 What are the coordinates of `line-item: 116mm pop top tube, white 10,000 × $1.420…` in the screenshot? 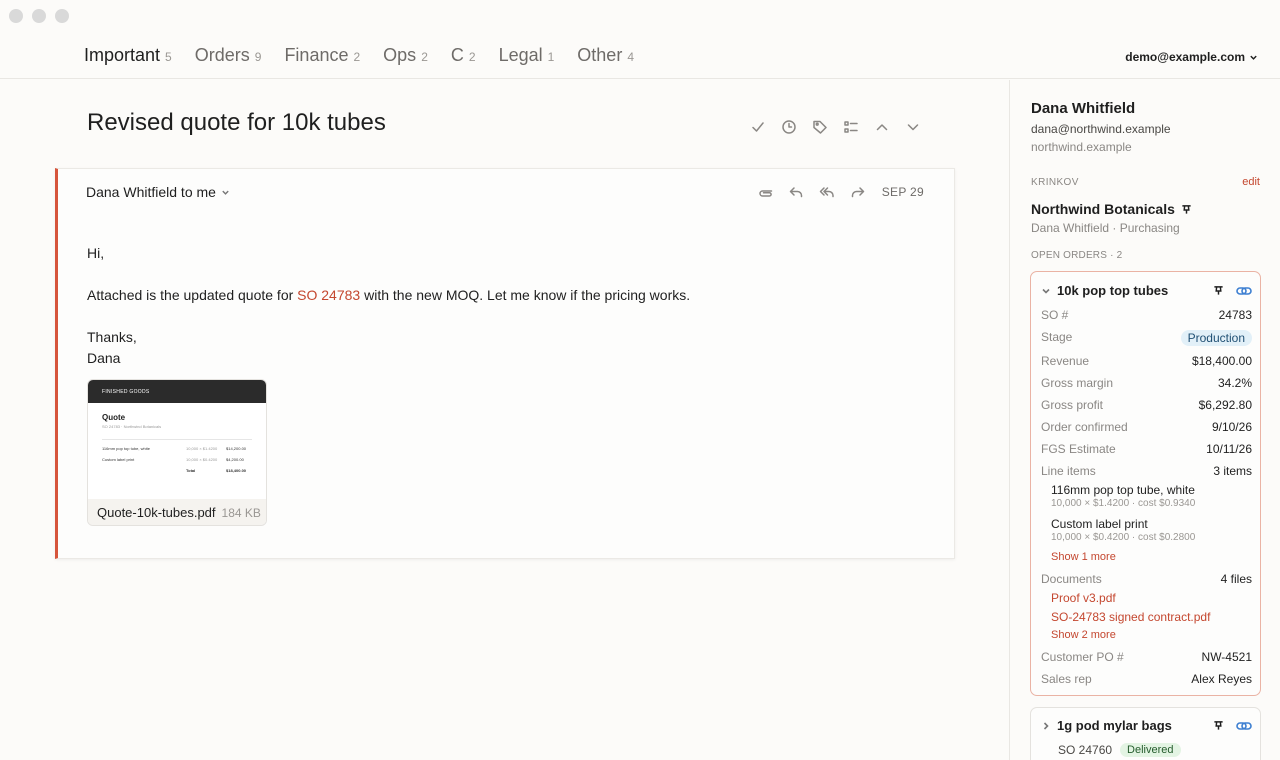 It's located at (1123, 496).